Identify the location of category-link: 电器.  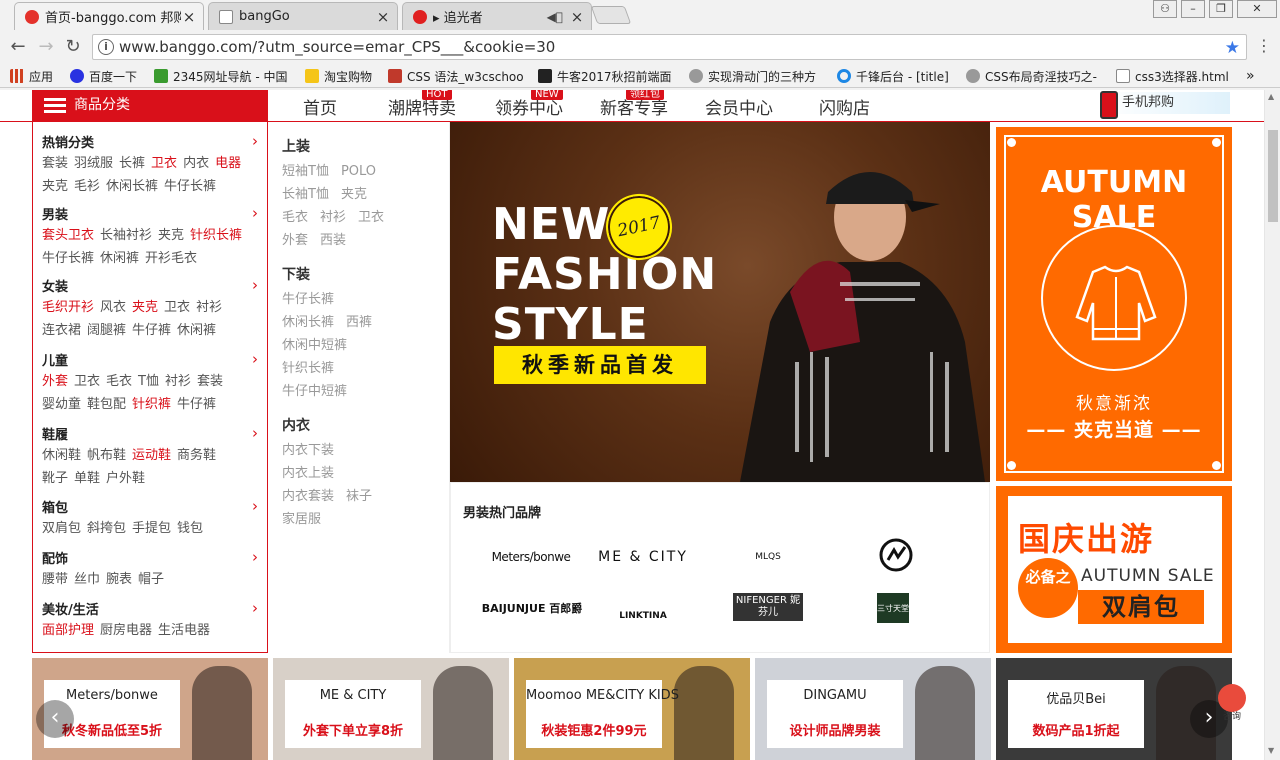
(228, 163).